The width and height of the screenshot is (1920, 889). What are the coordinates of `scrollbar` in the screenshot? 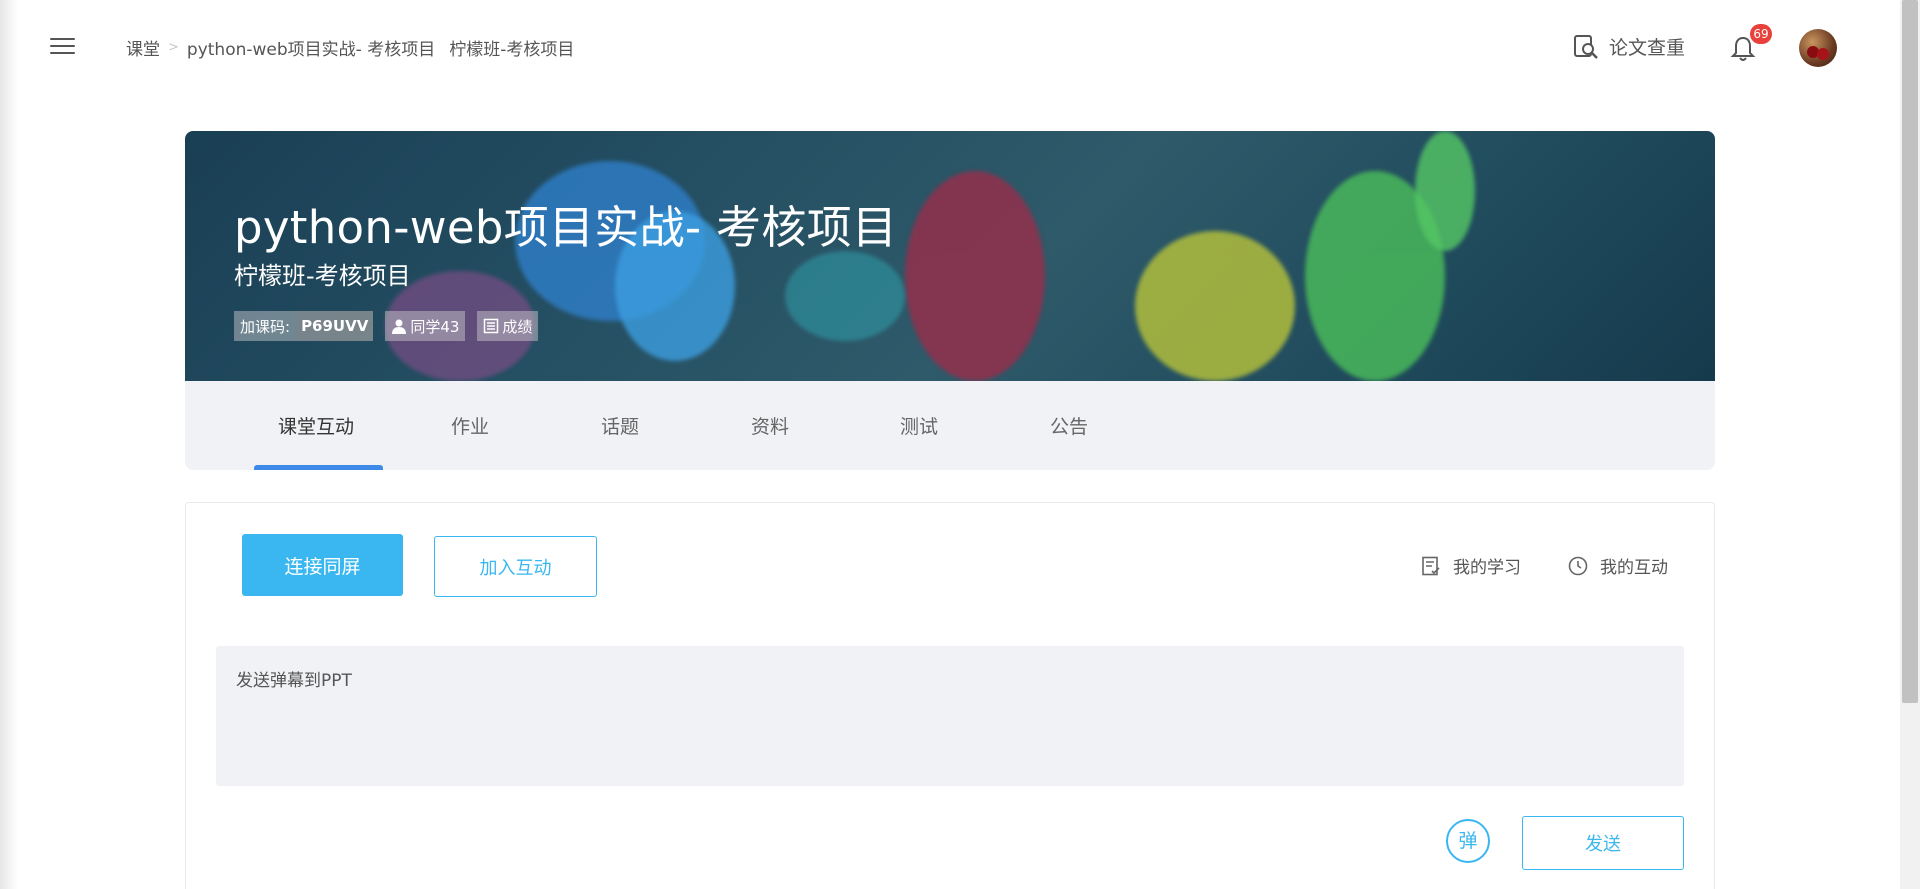 It's located at (1910, 444).